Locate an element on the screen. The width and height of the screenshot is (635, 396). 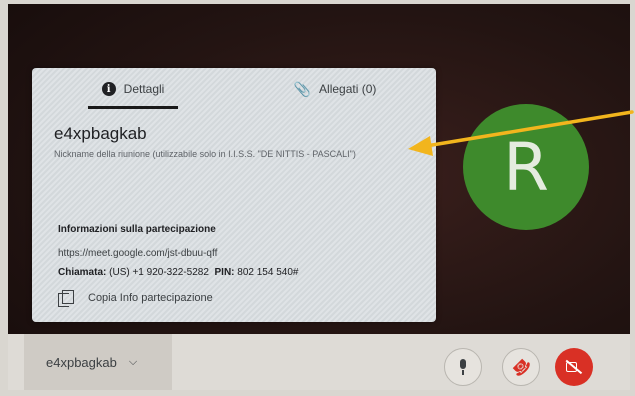
microphone-icon is located at coordinates (463, 367).